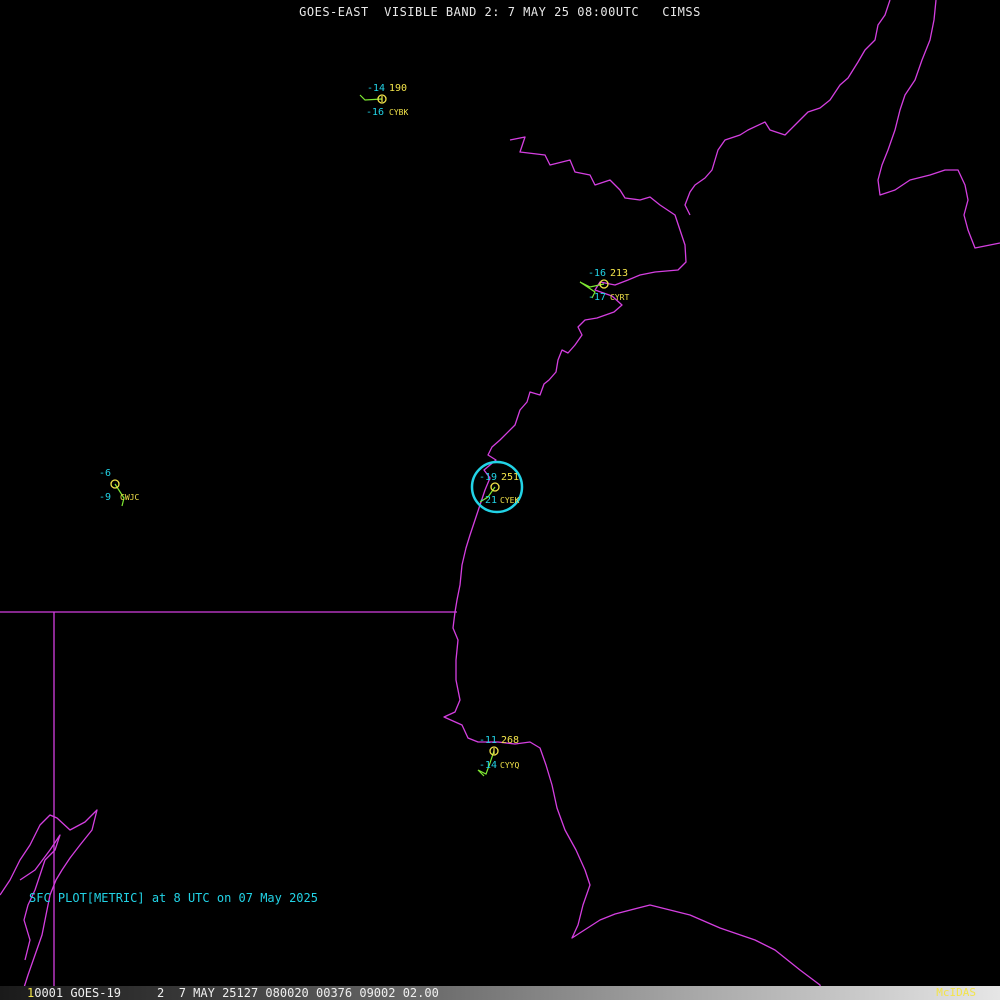 This screenshot has width=1000, height=1000. Describe the element at coordinates (105, 473) in the screenshot. I see `station-temp: -6` at that location.